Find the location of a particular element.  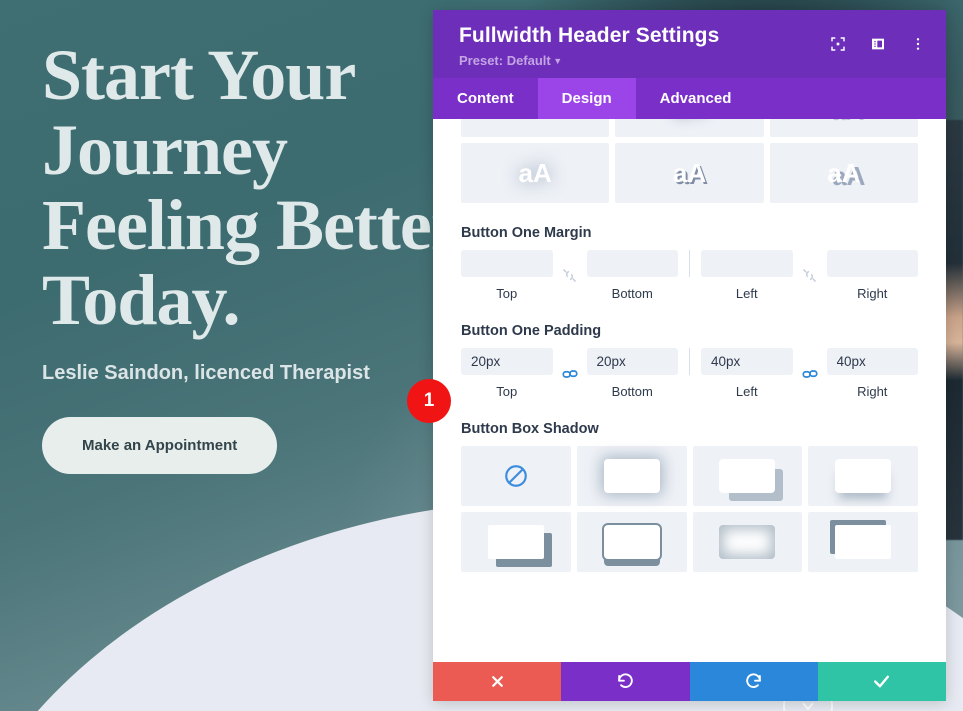

text-shadow-preset-close-drop: aA is located at coordinates (689, 173).